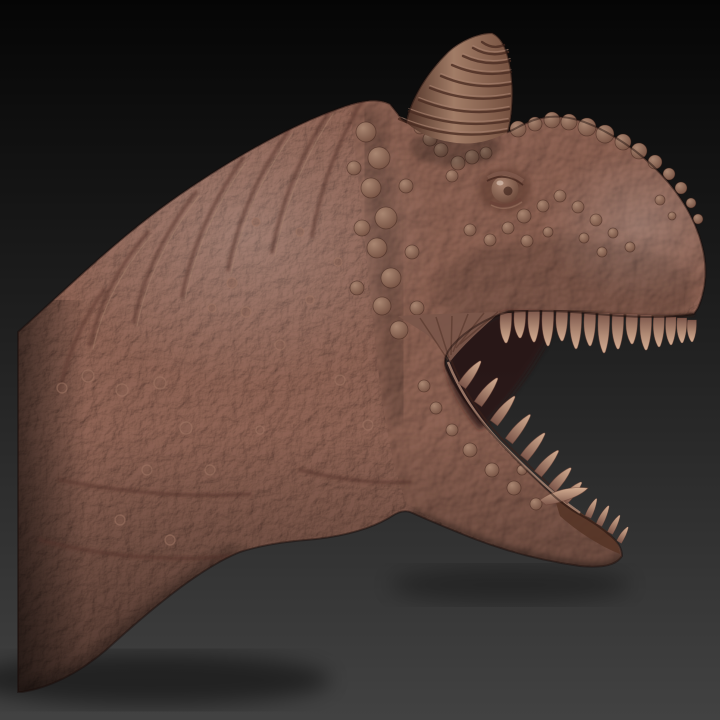  I want to click on pupil, so click(508, 191).